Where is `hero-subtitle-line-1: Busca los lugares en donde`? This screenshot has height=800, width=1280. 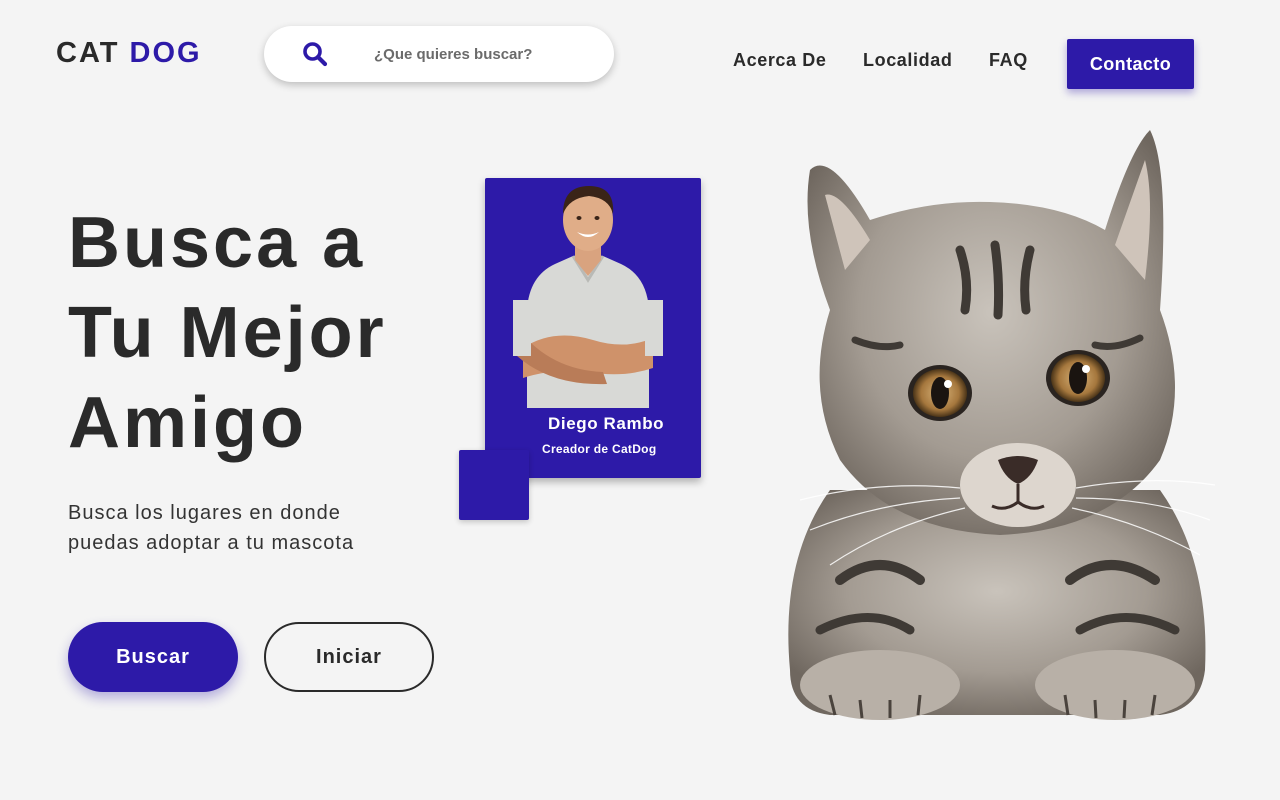
hero-subtitle-line-1: Busca los lugares en donde is located at coordinates (204, 513).